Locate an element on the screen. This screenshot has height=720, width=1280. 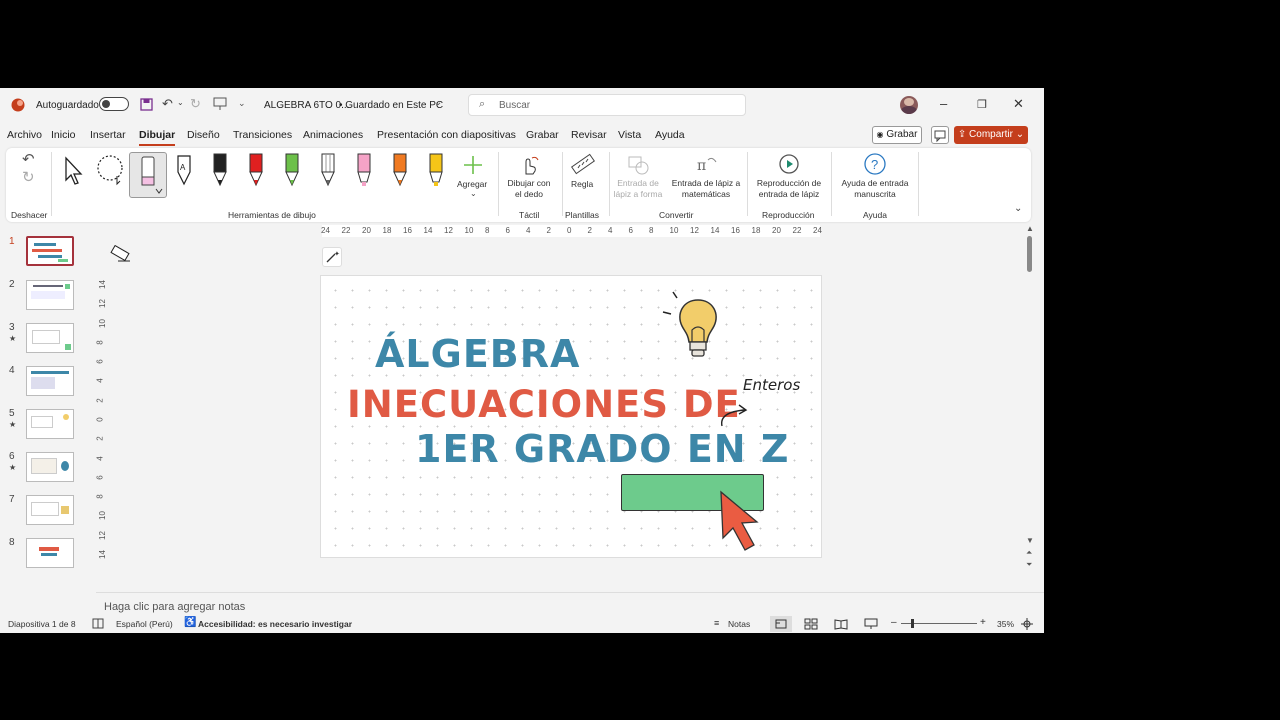
redo-icon: ↻ is located at coordinates (195, 104).